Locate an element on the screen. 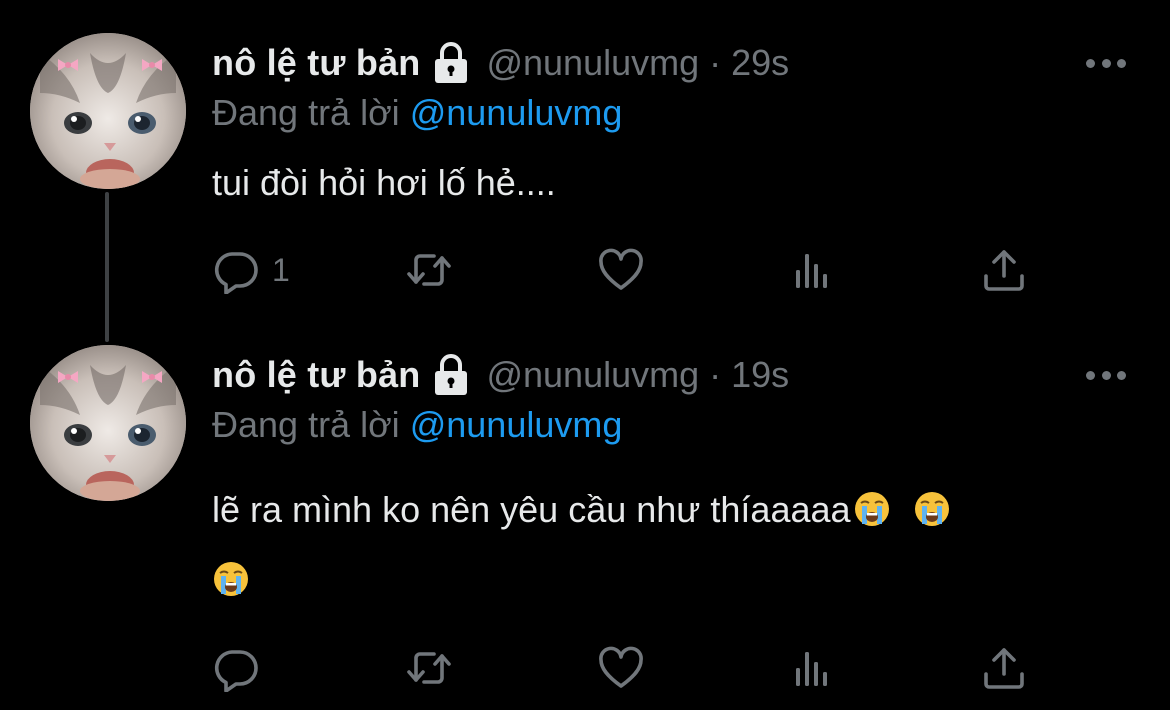 Image resolution: width=1170 pixels, height=710 pixels. tweet-header: nô lệ tư bản @nunuluvmg · 19s is located at coordinates (500, 375).